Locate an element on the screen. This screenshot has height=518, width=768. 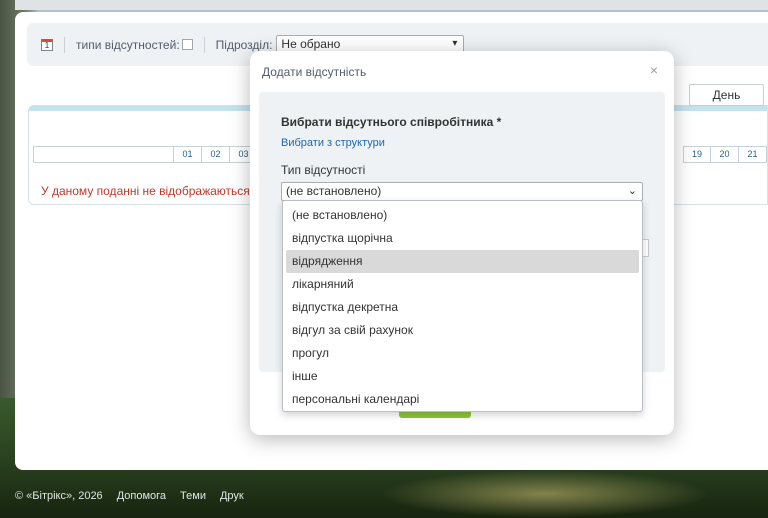
employee-label: Вибрати відсутнього співробітника * is located at coordinates (391, 122).